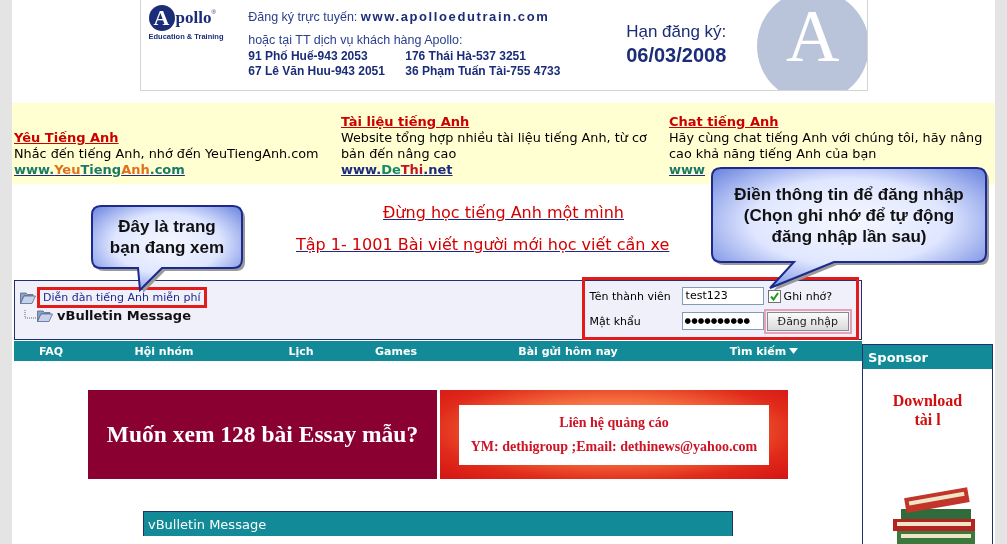 This screenshot has width=1007, height=544. I want to click on promo-title-link: Tài liệu tiếng Anh, so click(405, 121).